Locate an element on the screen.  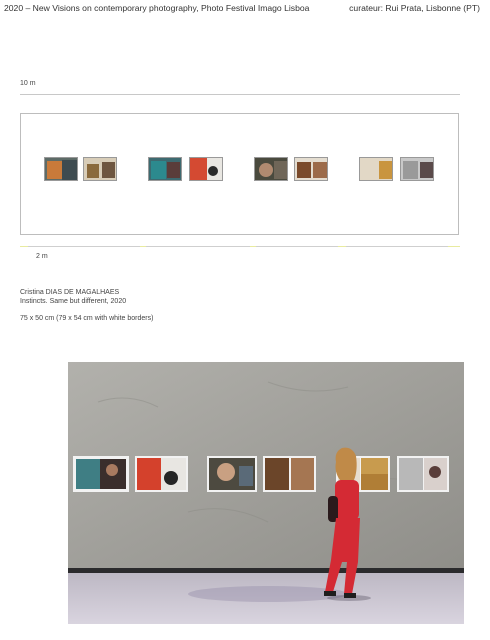
artwork-title: Instincts. Same but different, 2020 is located at coordinates (73, 301).